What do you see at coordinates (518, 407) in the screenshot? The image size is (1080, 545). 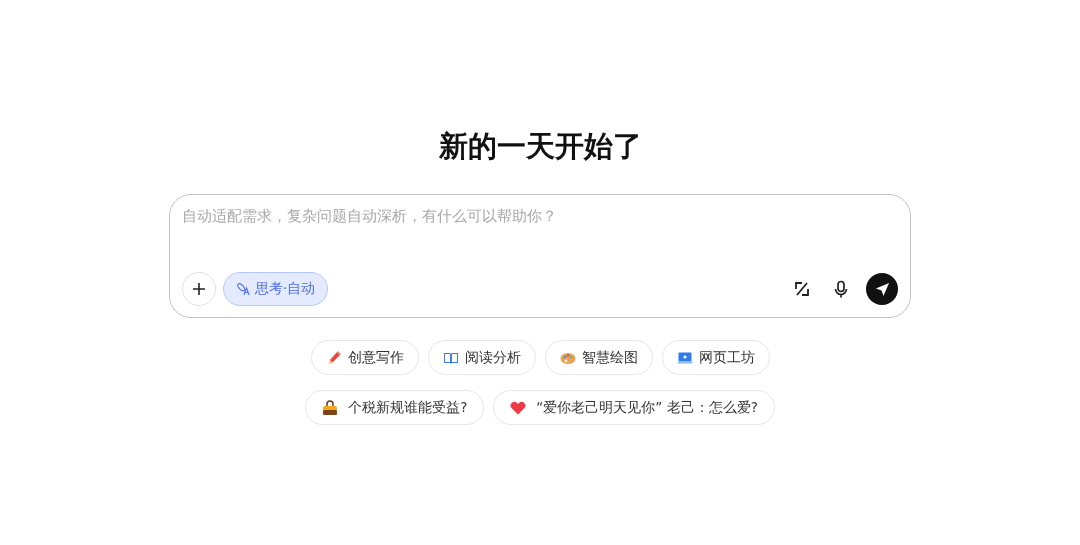 I see `heart-icon` at bounding box center [518, 407].